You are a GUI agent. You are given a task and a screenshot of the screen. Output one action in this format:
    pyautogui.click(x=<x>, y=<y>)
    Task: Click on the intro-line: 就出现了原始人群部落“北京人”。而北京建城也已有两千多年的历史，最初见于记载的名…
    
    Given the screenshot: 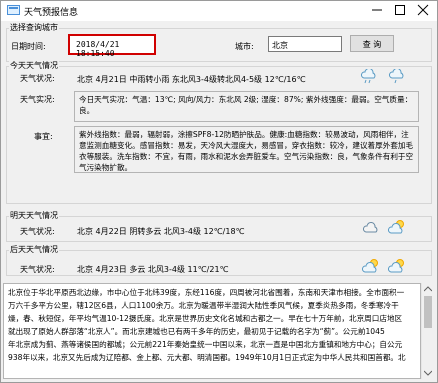 What is the action you would take?
    pyautogui.click(x=196, y=331)
    